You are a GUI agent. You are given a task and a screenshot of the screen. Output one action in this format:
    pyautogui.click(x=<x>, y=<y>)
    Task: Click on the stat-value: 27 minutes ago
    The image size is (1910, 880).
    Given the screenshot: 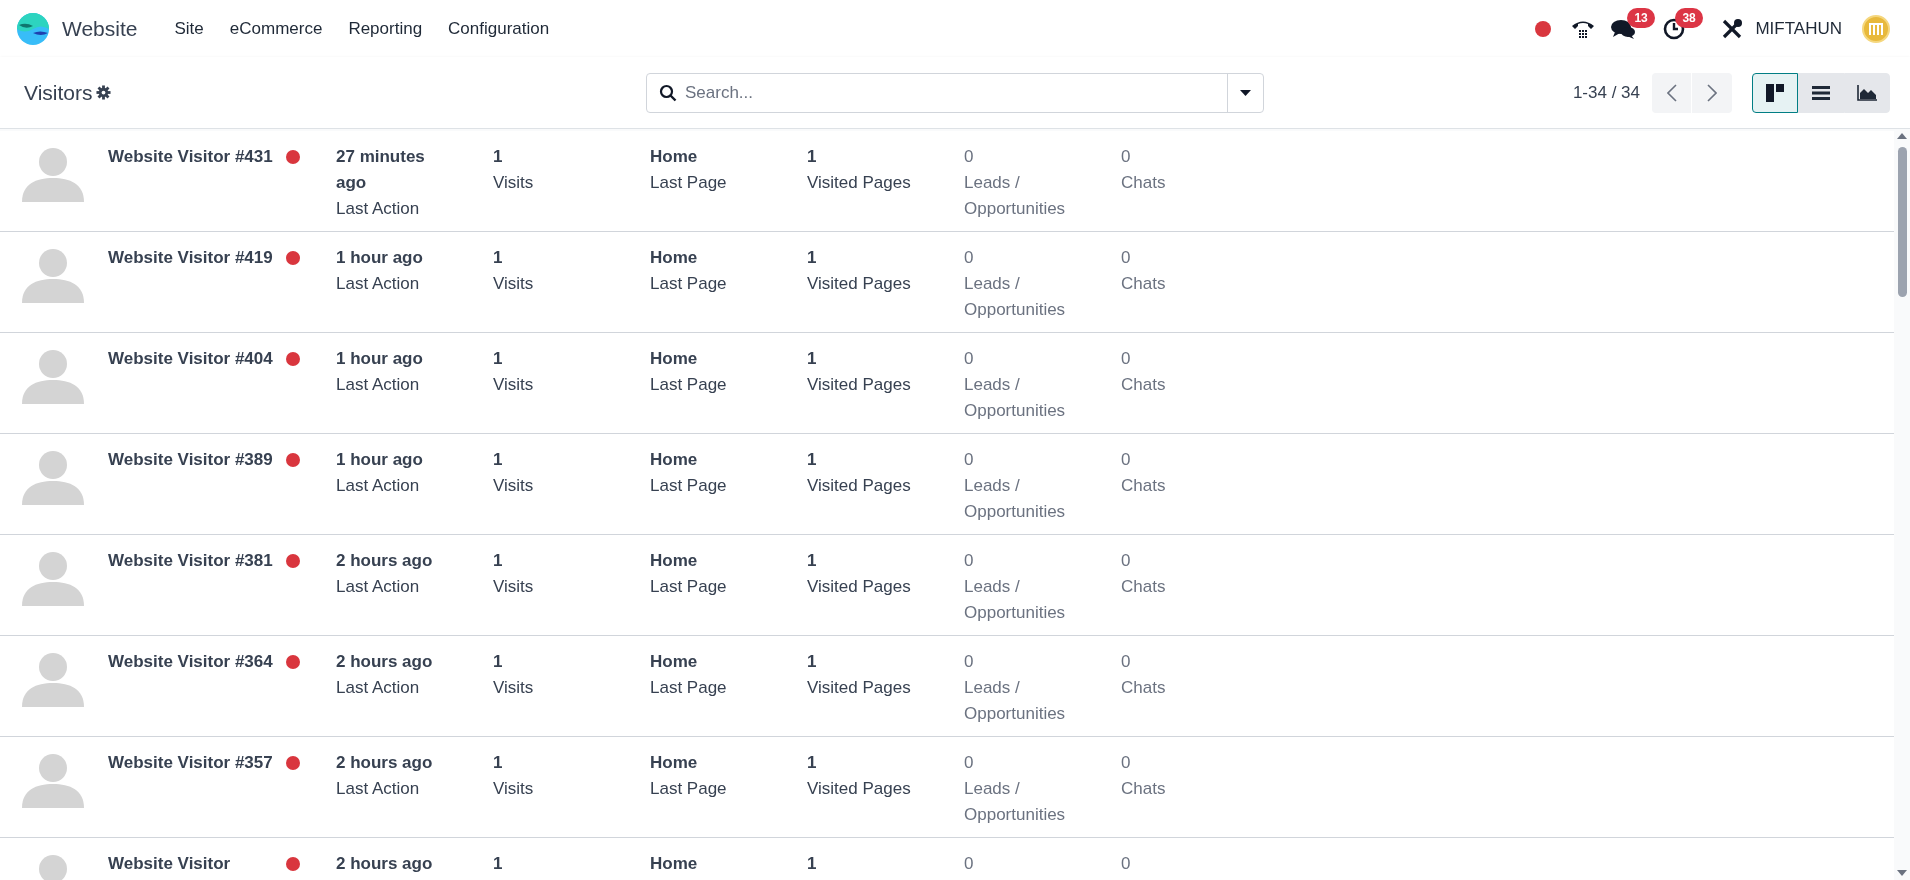 What is the action you would take?
    pyautogui.click(x=381, y=170)
    